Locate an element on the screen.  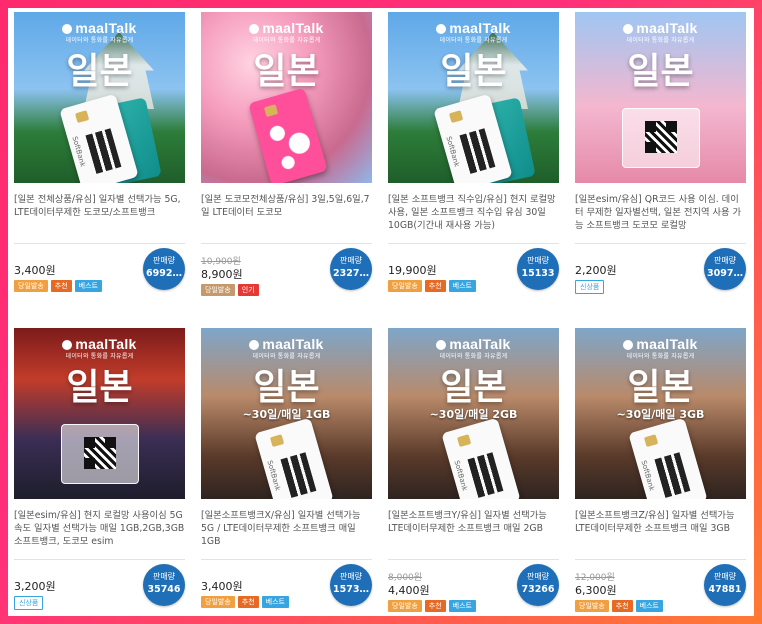
product-description: [일본 도코모전체상품/유심] 3일,5일,6일,7일 LTE데이터 도코모 is located at coordinates (286, 215).